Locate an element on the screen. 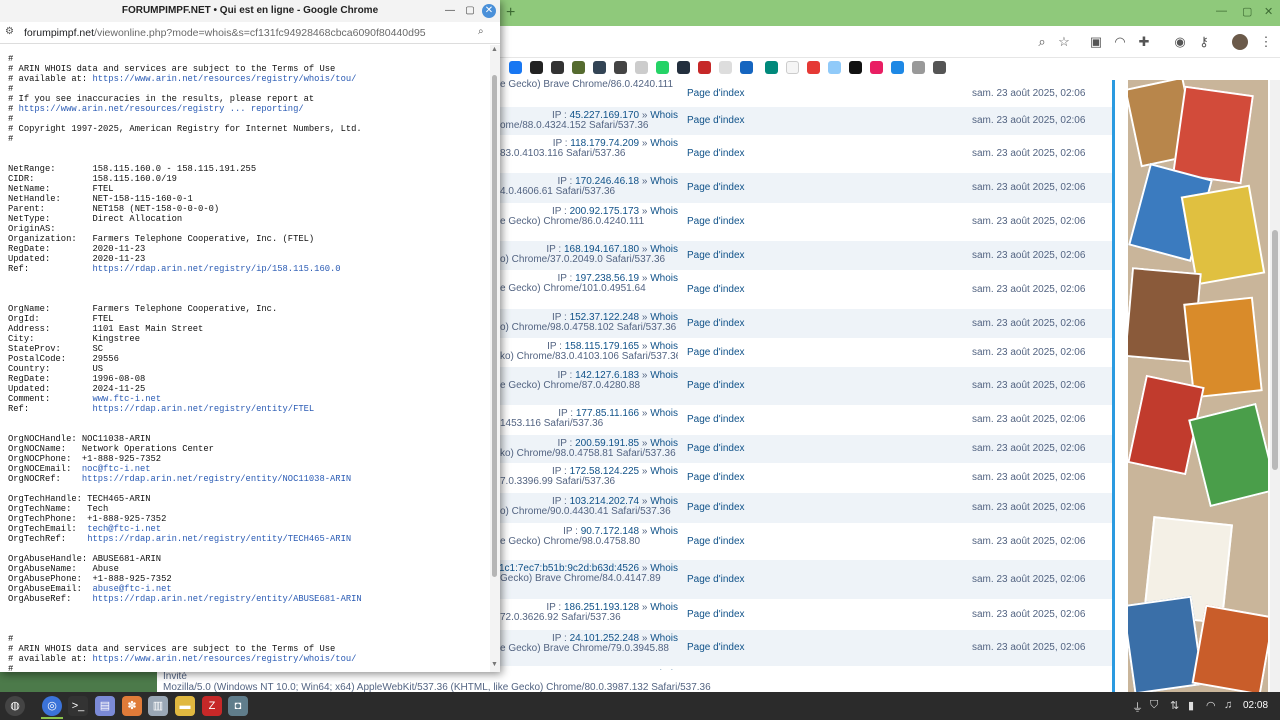 The height and width of the screenshot is (720, 1280). scroll-down-icon: ▼ is located at coordinates (494, 664).